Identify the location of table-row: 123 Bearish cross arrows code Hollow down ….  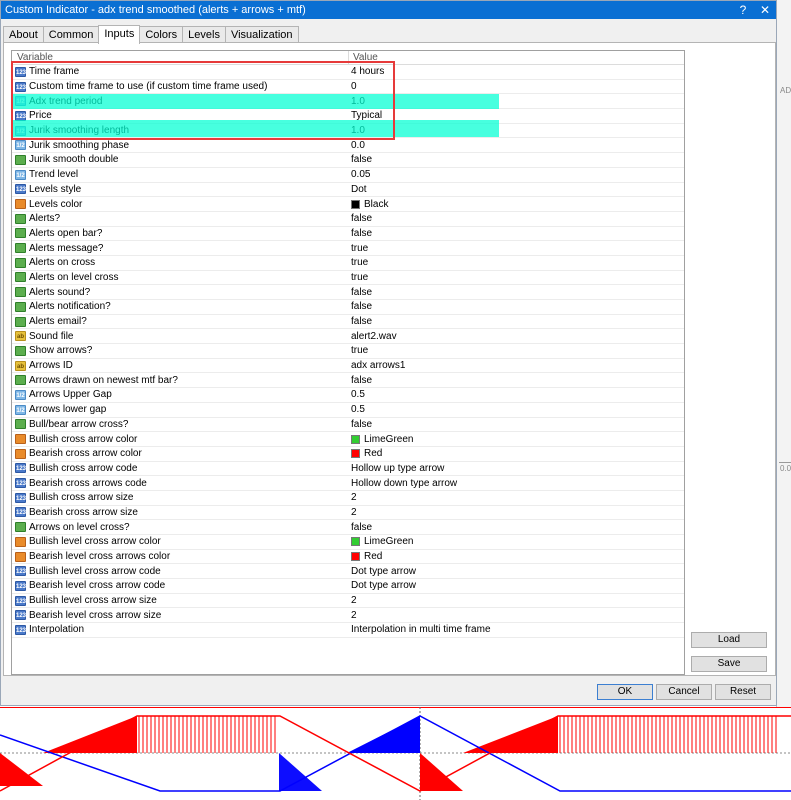
(348, 483).